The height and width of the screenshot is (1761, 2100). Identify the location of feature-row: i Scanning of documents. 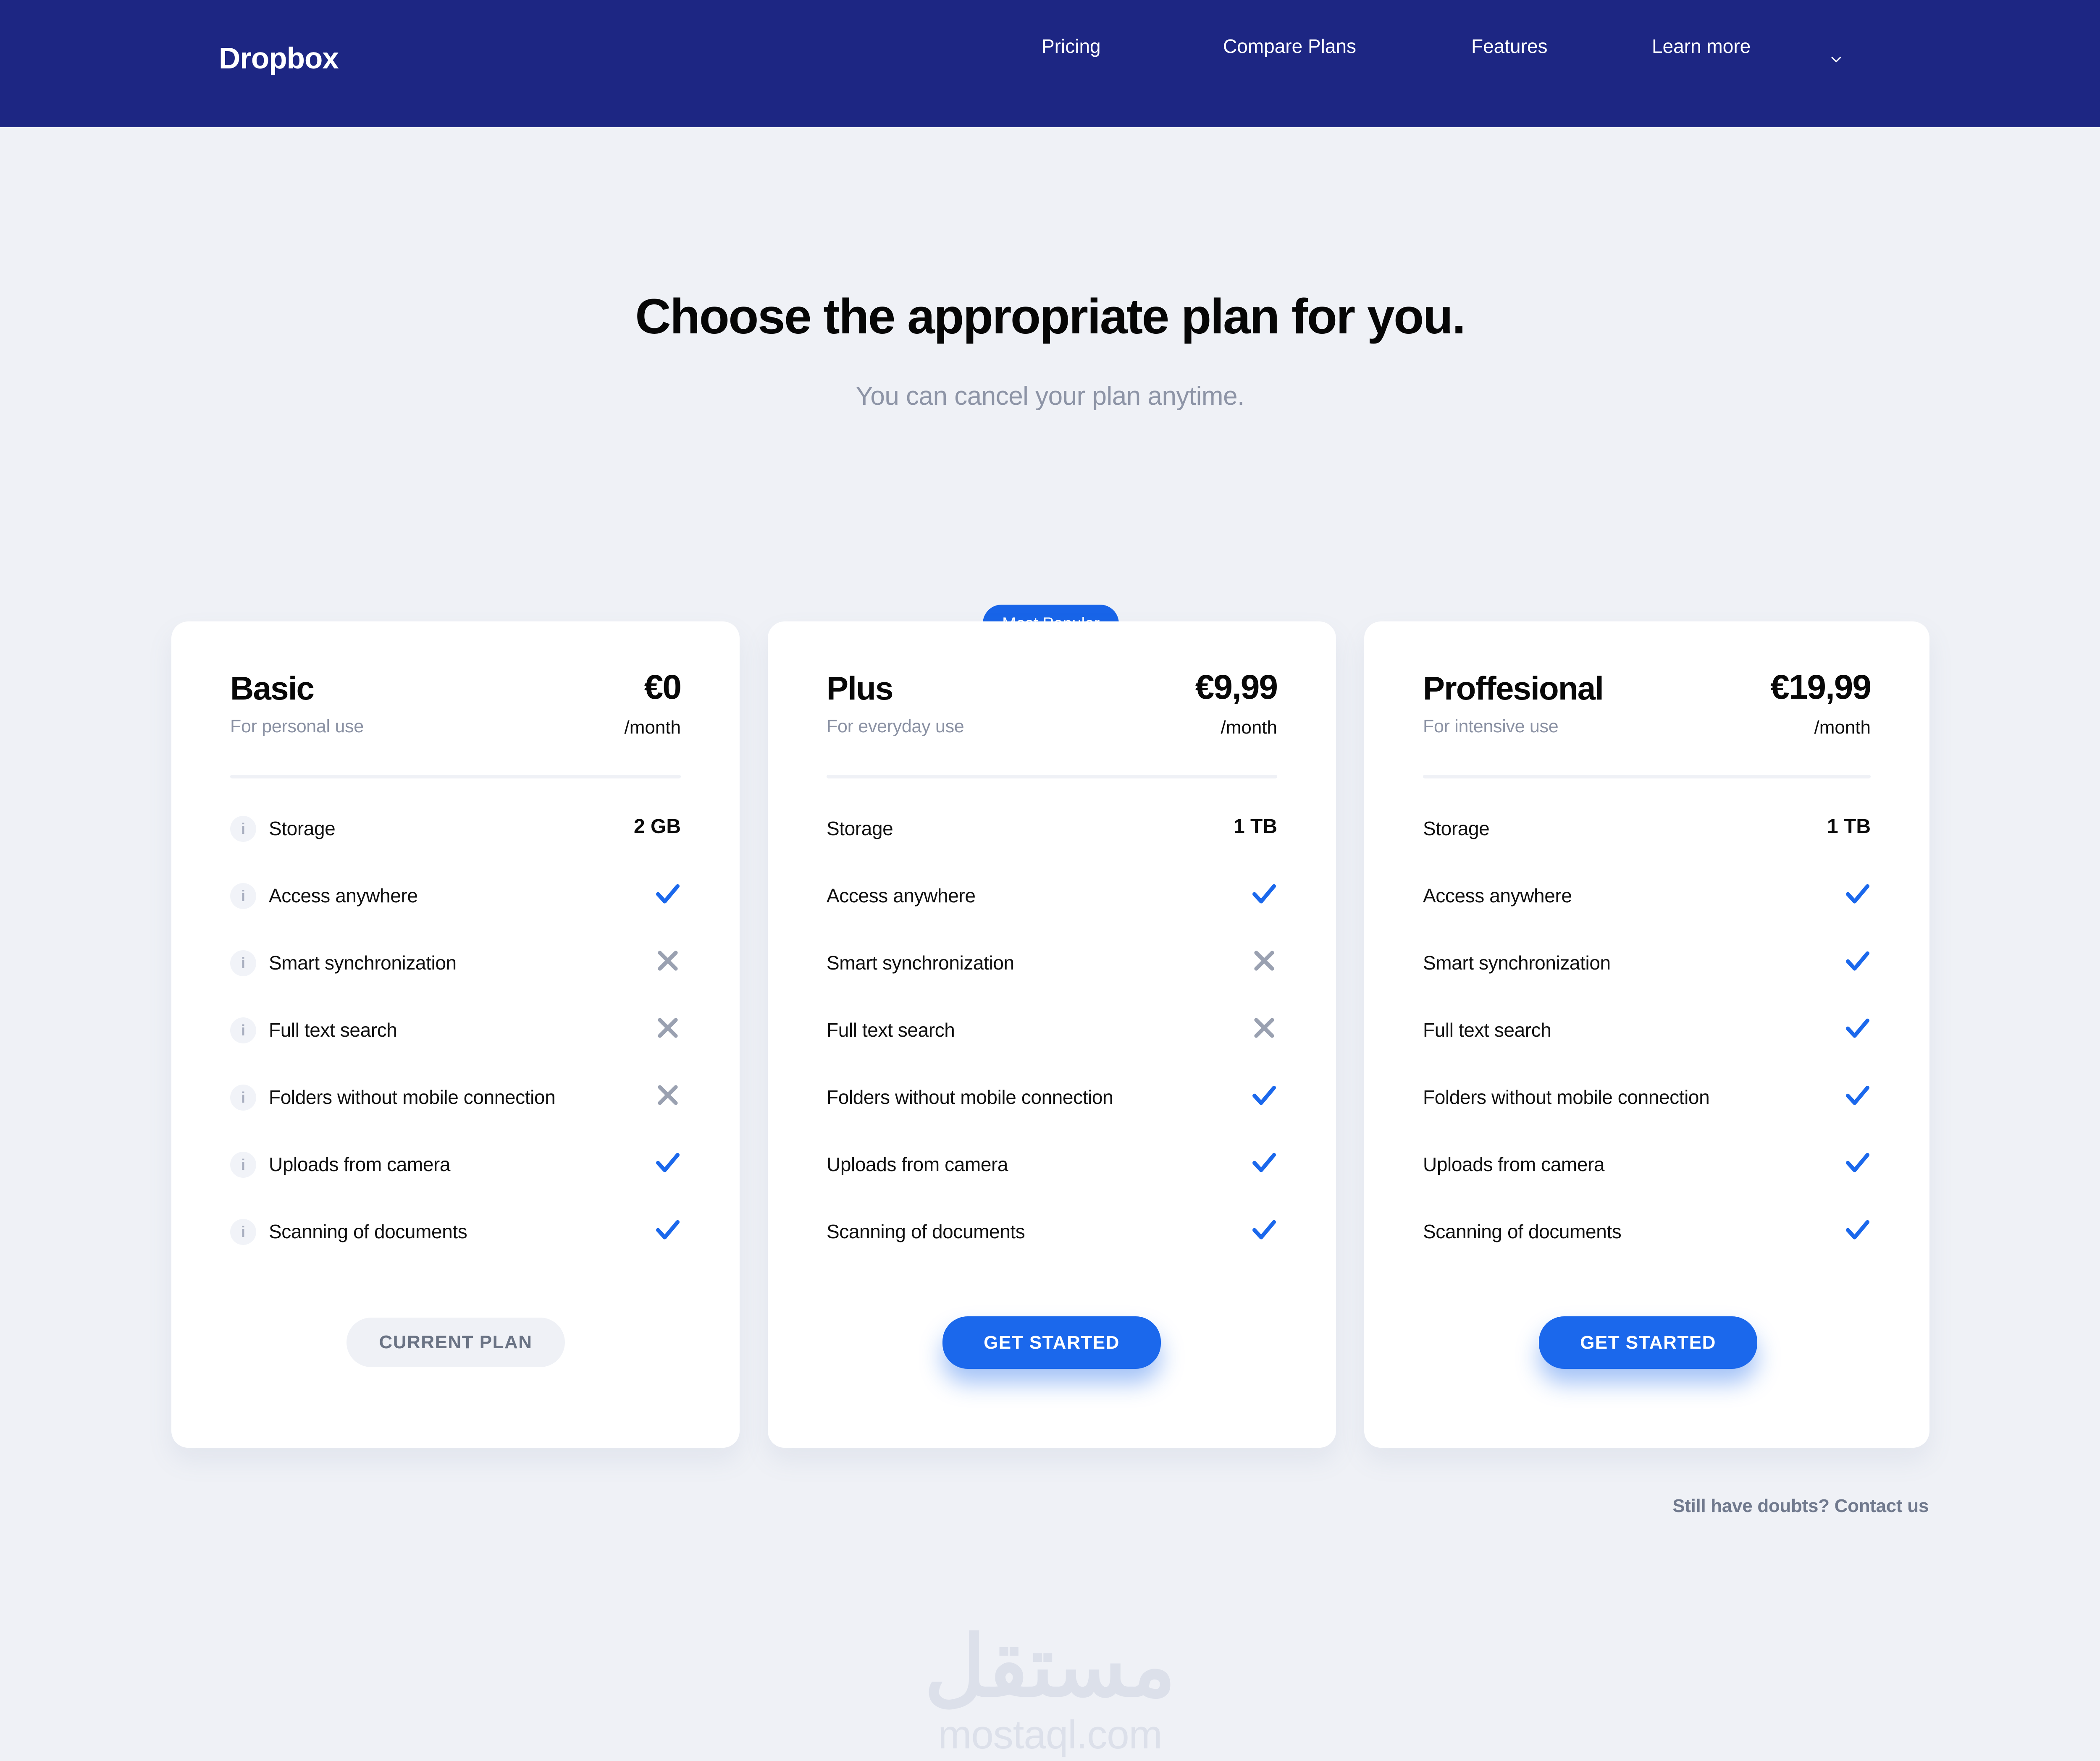
(455, 1236).